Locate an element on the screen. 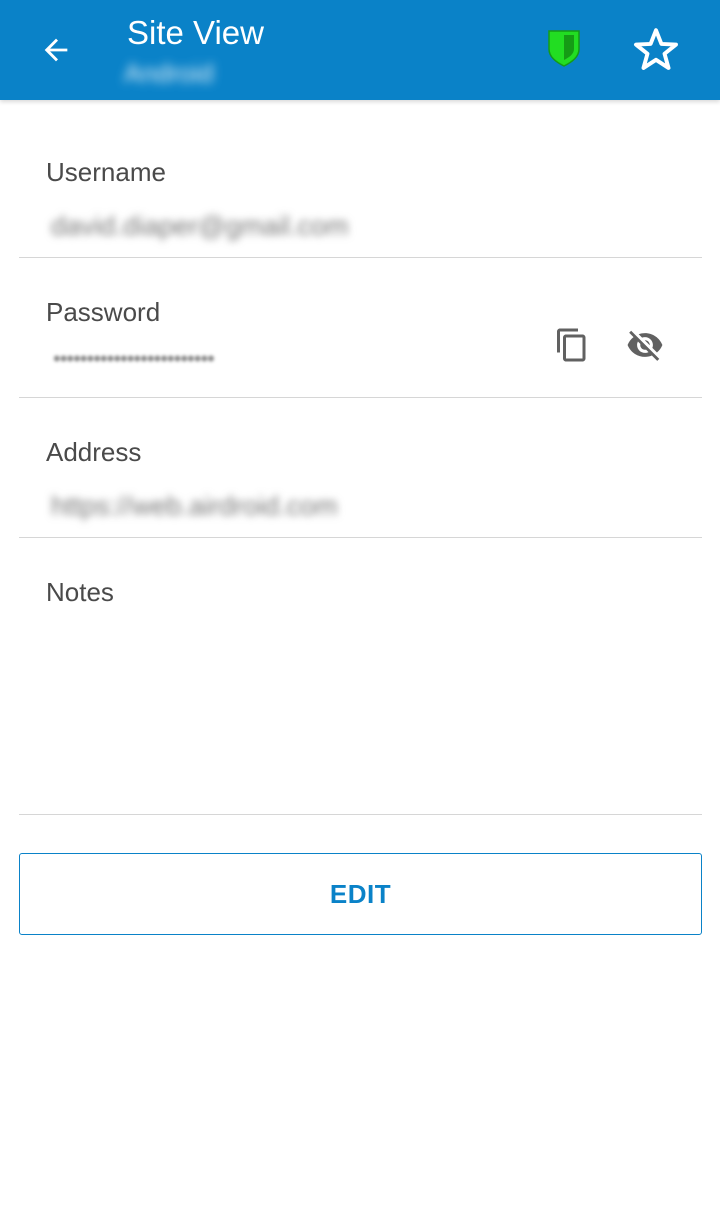 The height and width of the screenshot is (1232, 720). back-button is located at coordinates (56, 50).